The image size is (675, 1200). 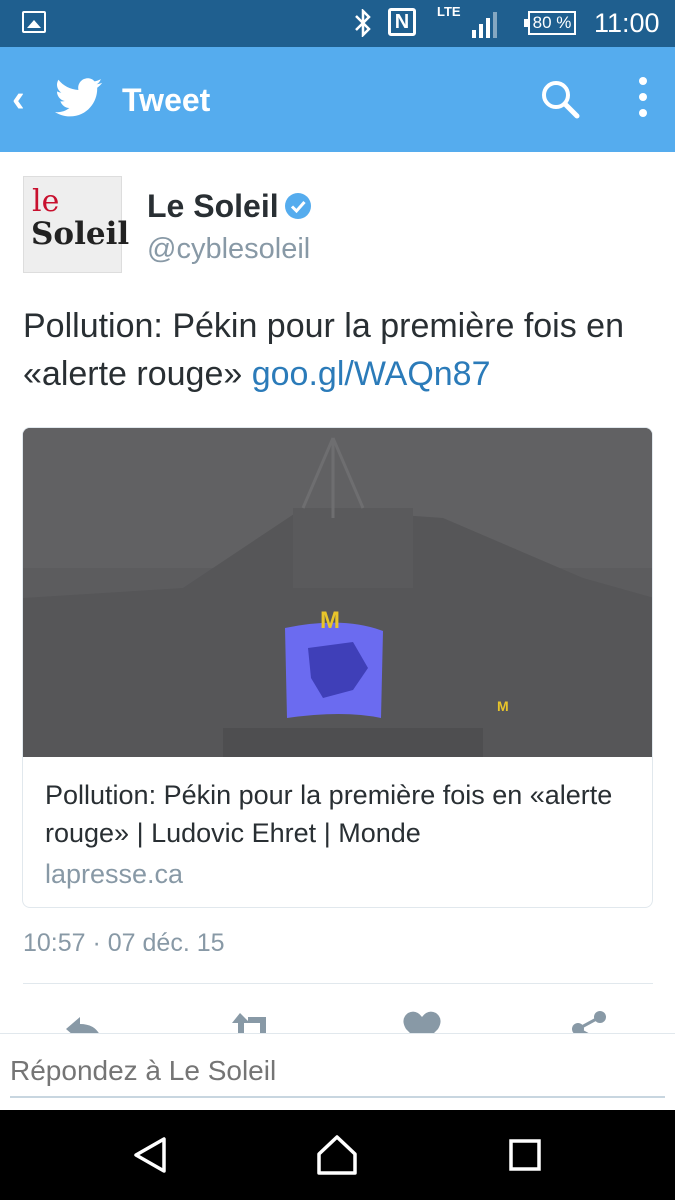 I want to click on app-bar: ‹ Tweet, so click(x=337, y=99).